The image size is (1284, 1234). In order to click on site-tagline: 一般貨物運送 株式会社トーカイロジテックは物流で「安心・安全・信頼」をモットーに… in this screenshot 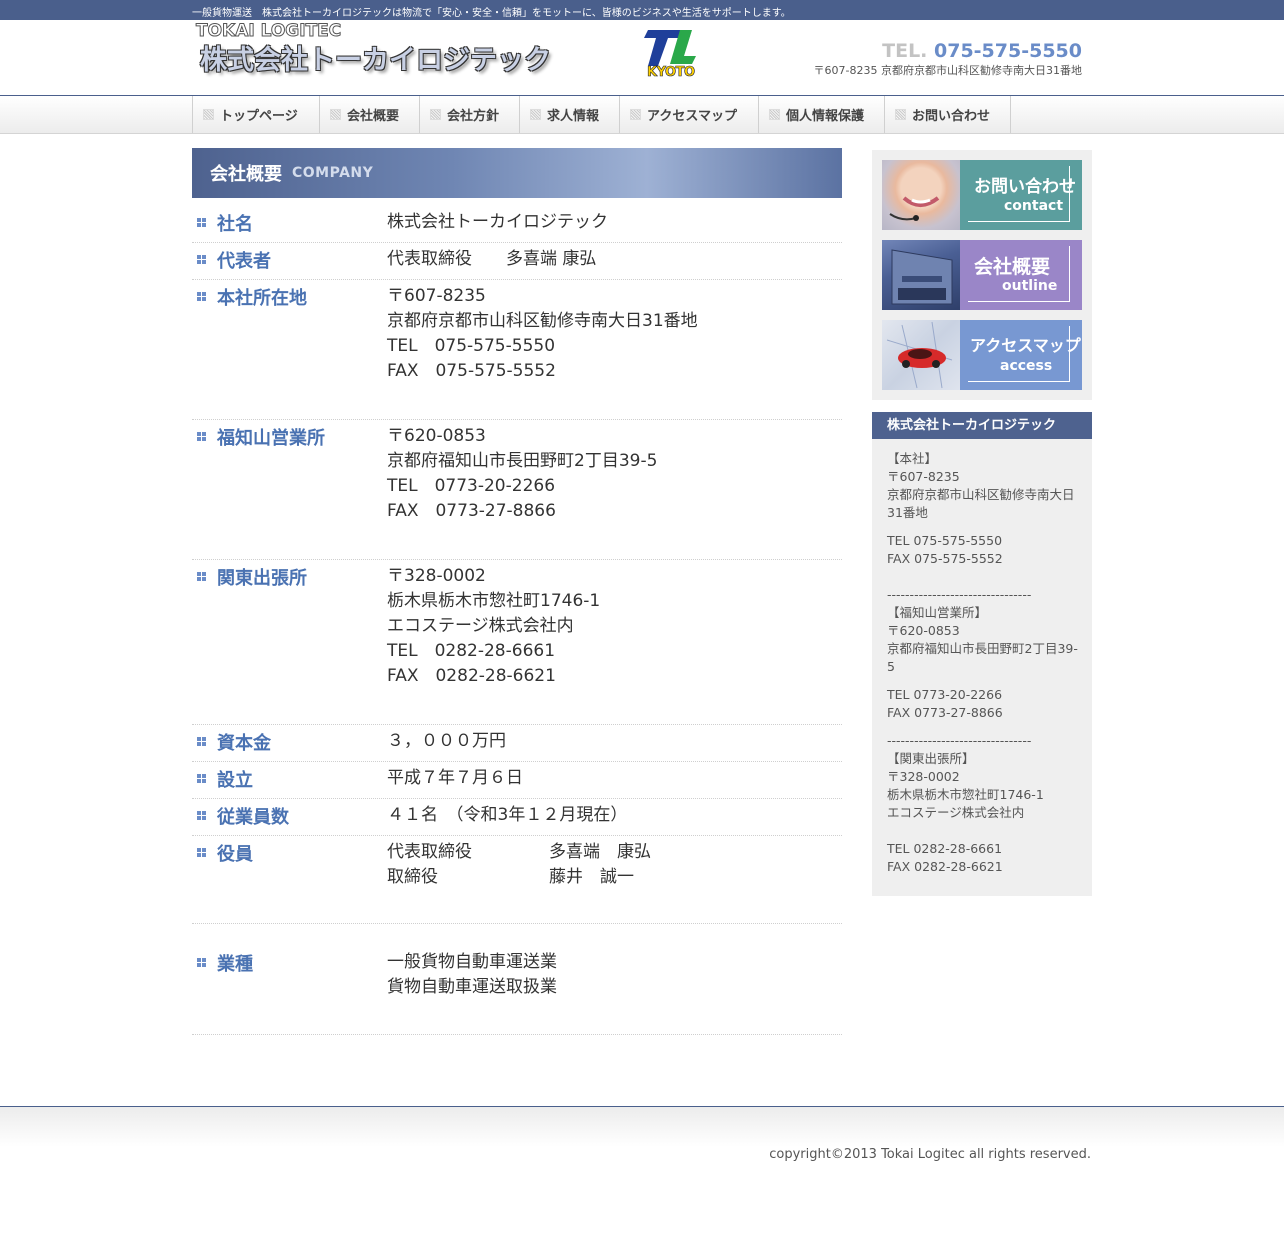, I will do `click(491, 13)`.